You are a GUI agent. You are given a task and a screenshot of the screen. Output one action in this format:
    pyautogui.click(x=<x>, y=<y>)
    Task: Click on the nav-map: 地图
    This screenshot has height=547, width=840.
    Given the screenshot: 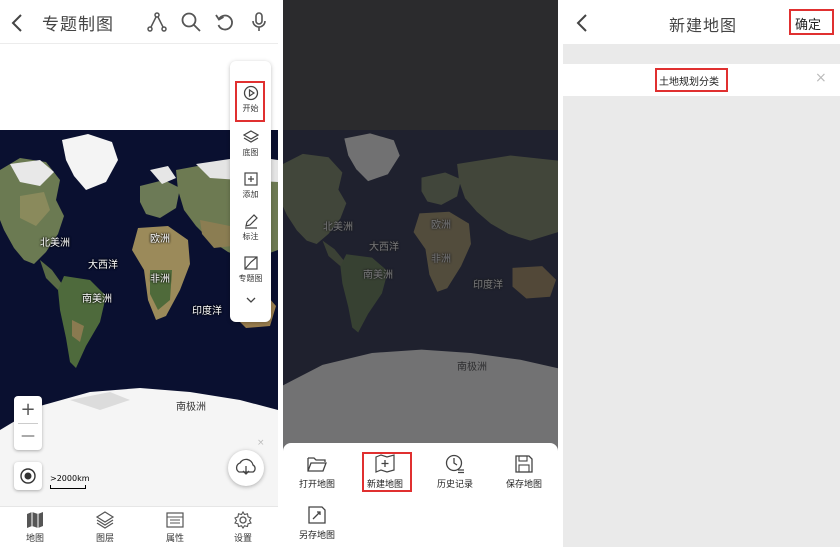 What is the action you would take?
    pyautogui.click(x=35, y=527)
    